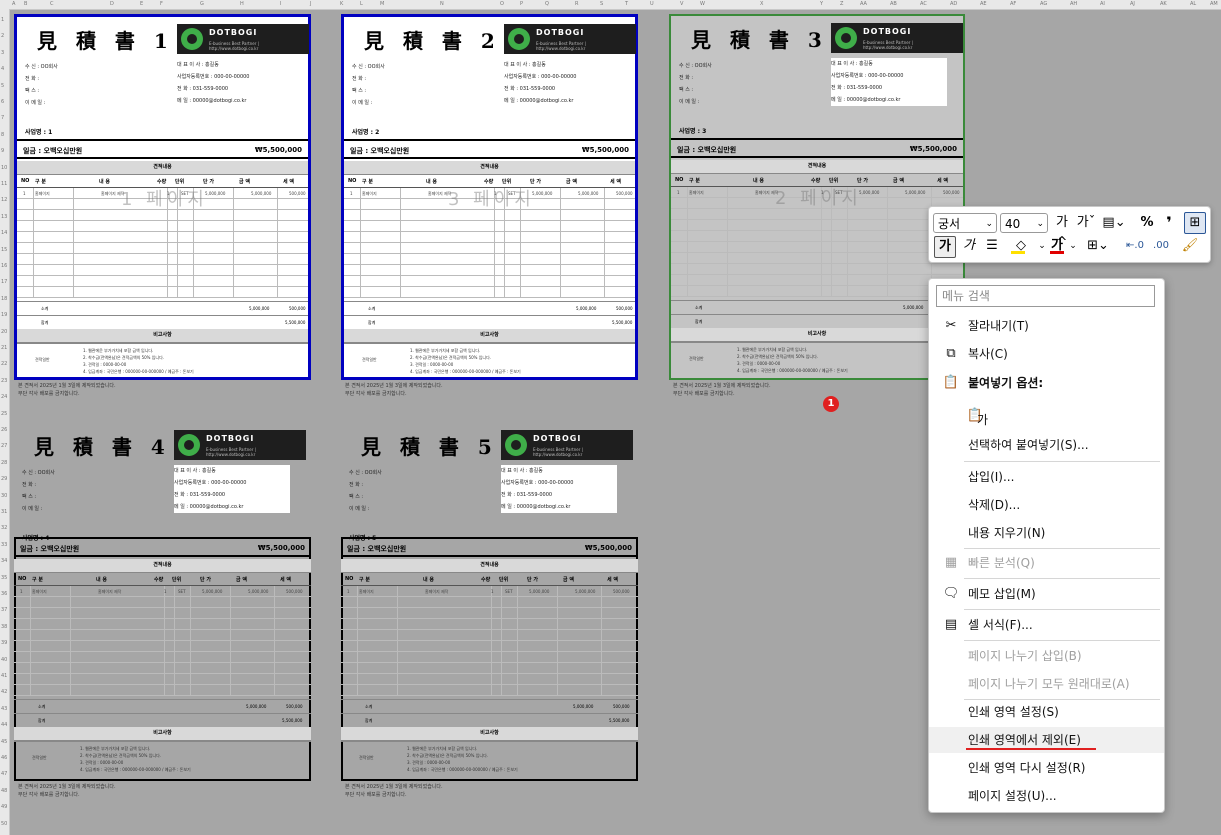 The image size is (1221, 835). What do you see at coordinates (1046, 684) in the screenshot?
I see `menu-item-reset-page-breaks: 페이지 나누기 모두 원래대로(A)` at bounding box center [1046, 684].